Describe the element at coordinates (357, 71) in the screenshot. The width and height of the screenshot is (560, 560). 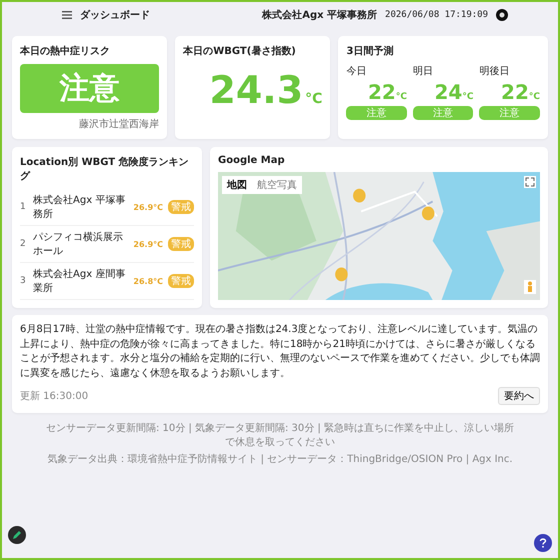
I see `day-label: 今日` at that location.